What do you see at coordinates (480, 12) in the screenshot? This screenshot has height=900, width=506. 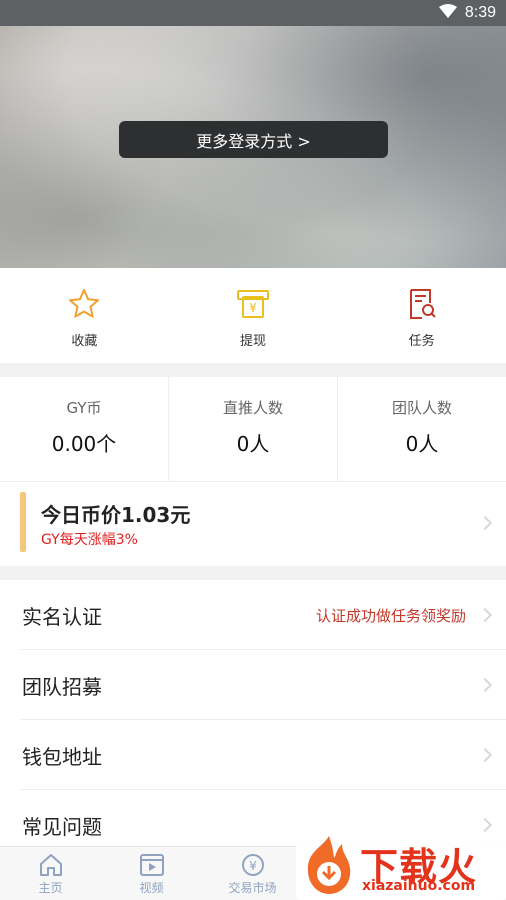 I see `status-time: 8:39` at bounding box center [480, 12].